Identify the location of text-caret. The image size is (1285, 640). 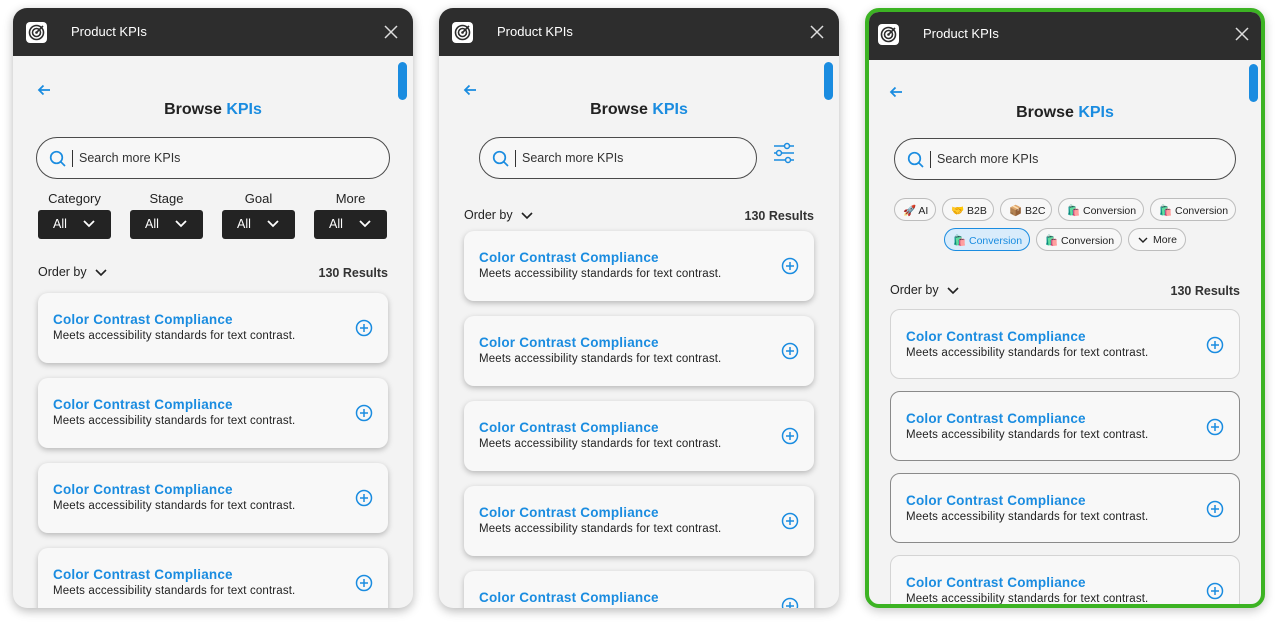
(515, 158).